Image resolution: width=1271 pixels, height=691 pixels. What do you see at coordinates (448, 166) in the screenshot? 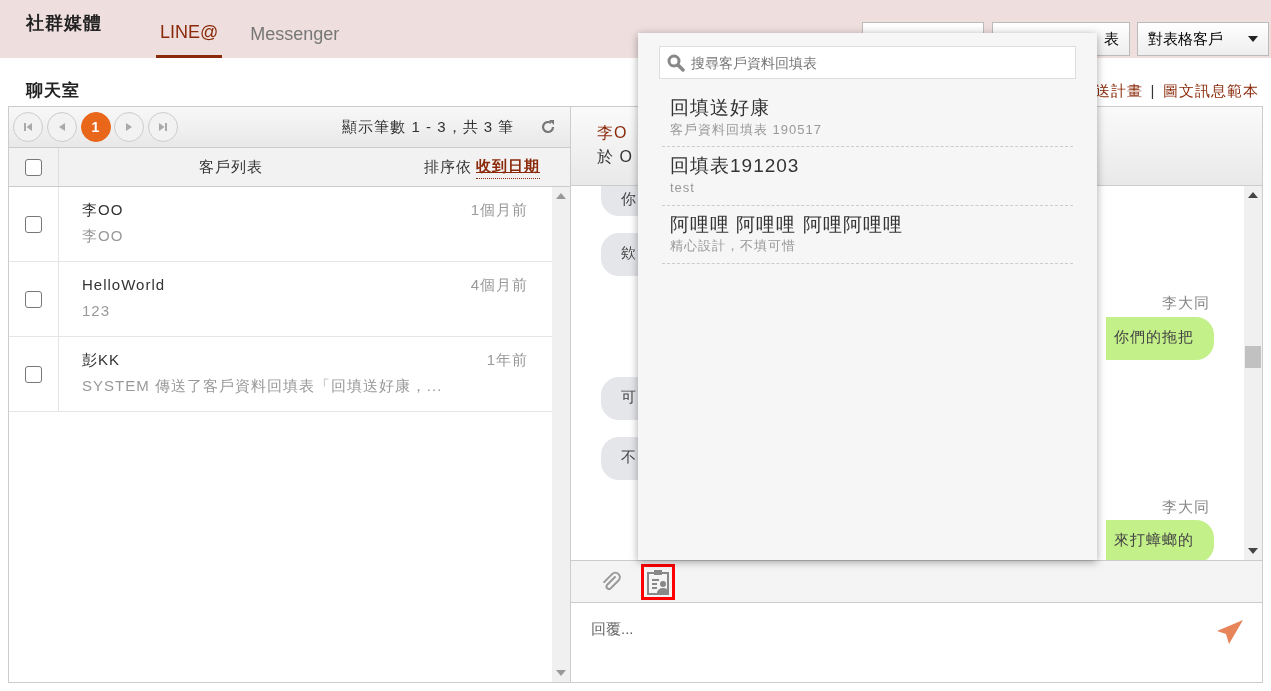
I see `sort-label: 排序依` at bounding box center [448, 166].